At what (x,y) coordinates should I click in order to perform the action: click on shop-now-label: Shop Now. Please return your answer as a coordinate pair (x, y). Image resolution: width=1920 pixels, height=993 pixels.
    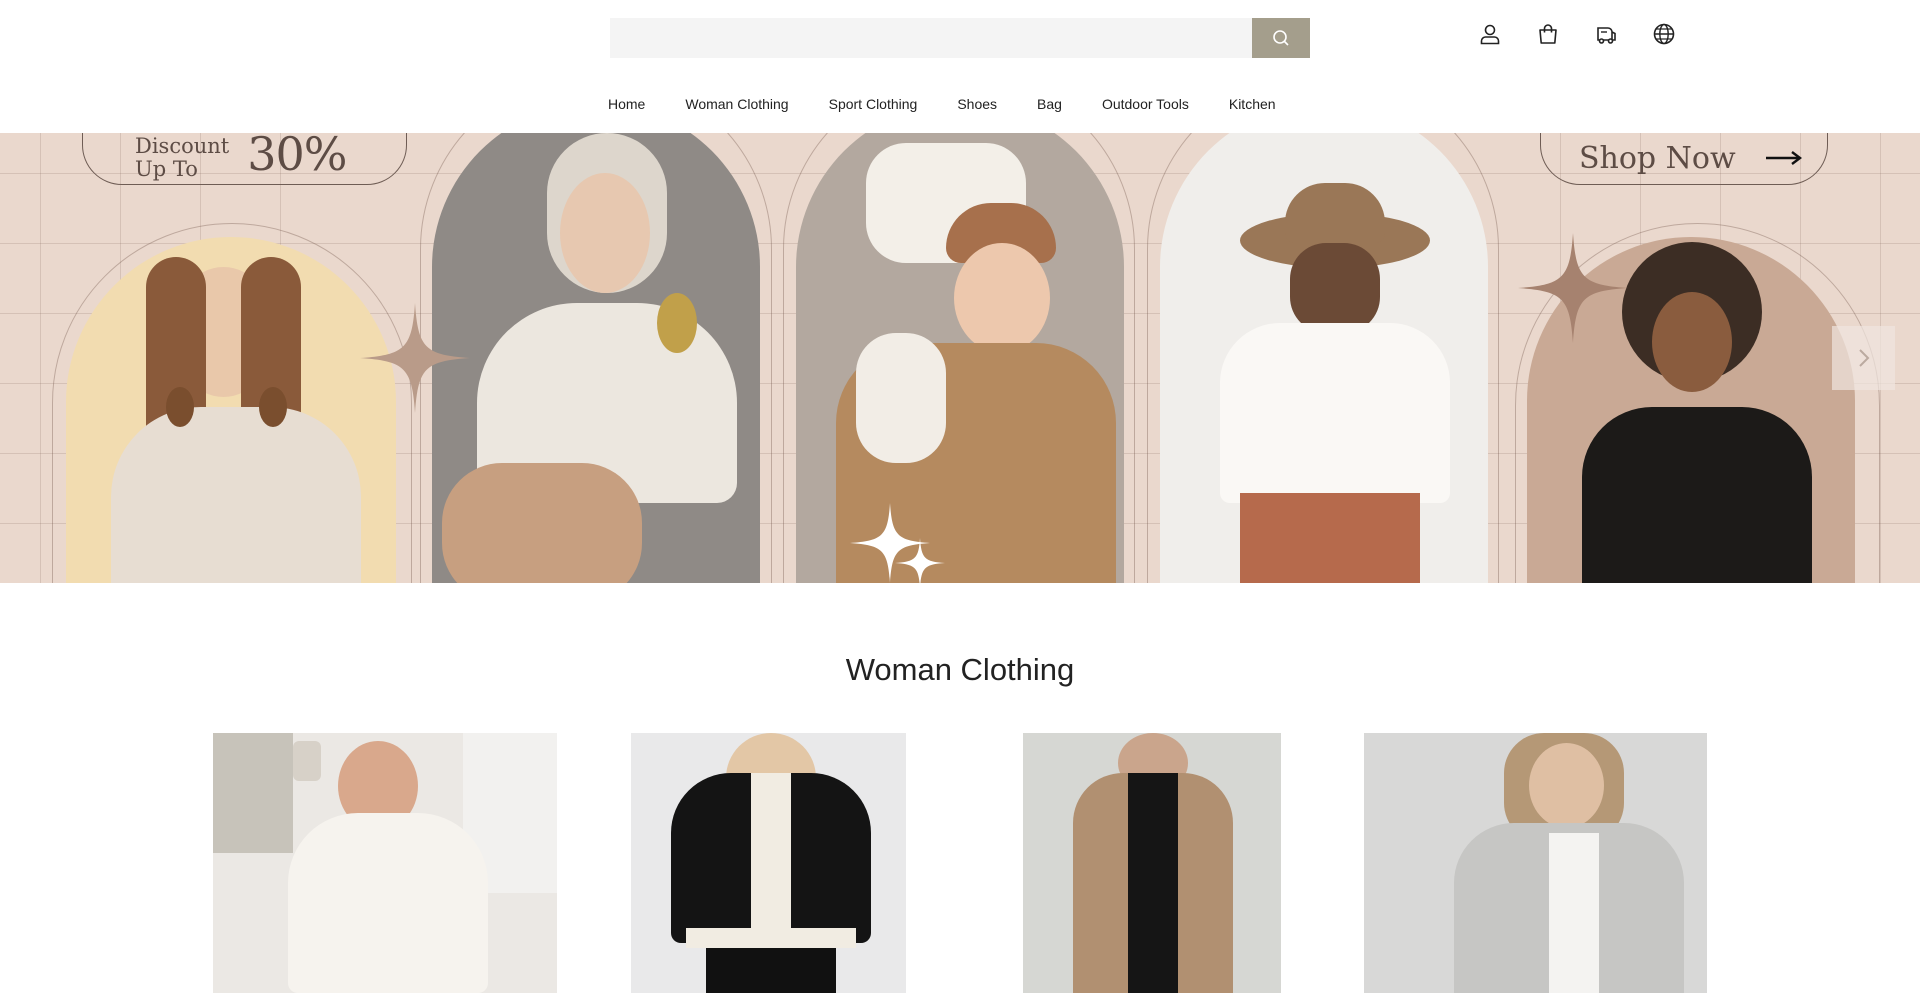
    Looking at the image, I should click on (1657, 158).